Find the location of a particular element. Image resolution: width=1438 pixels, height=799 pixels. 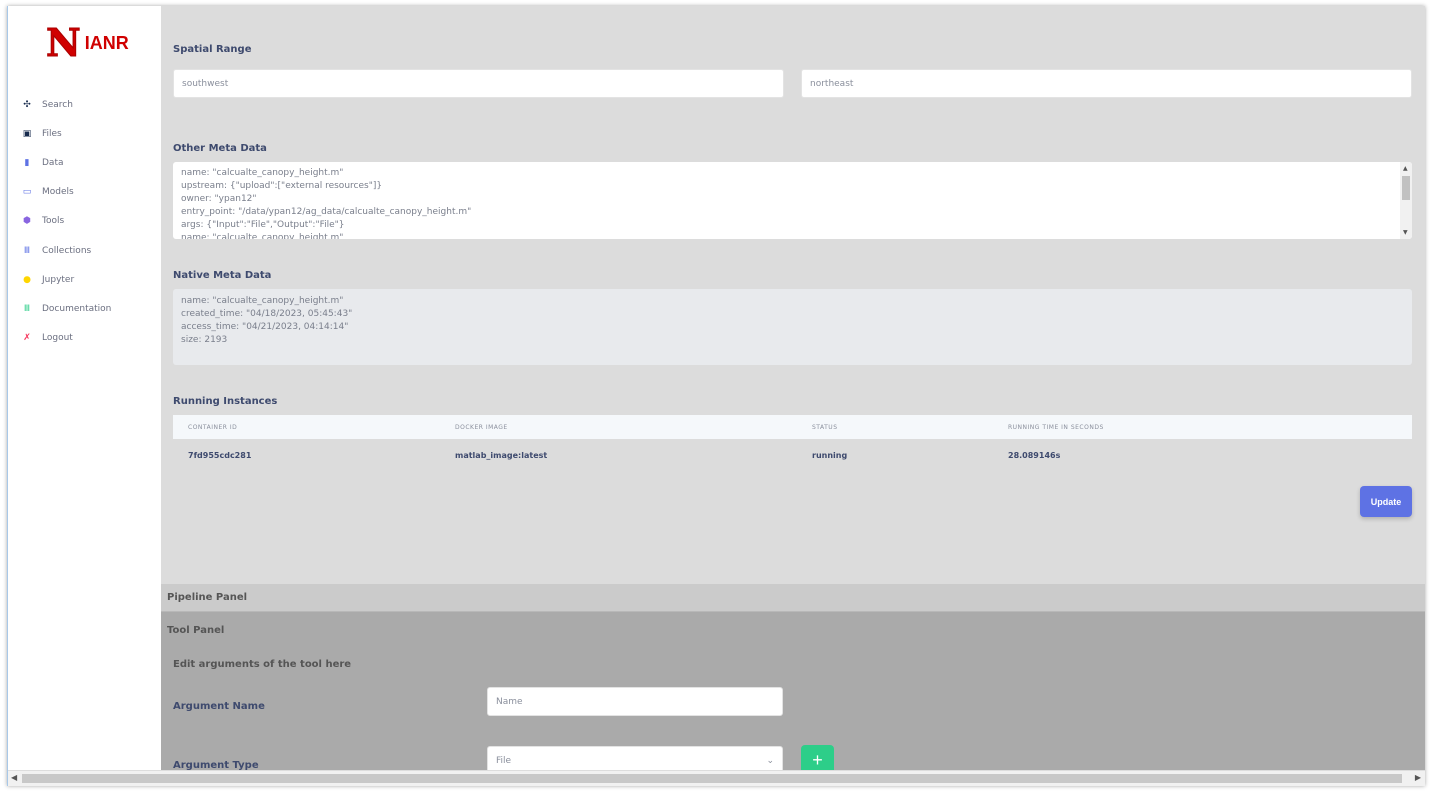

northeast-input: northeast is located at coordinates (1106, 83).